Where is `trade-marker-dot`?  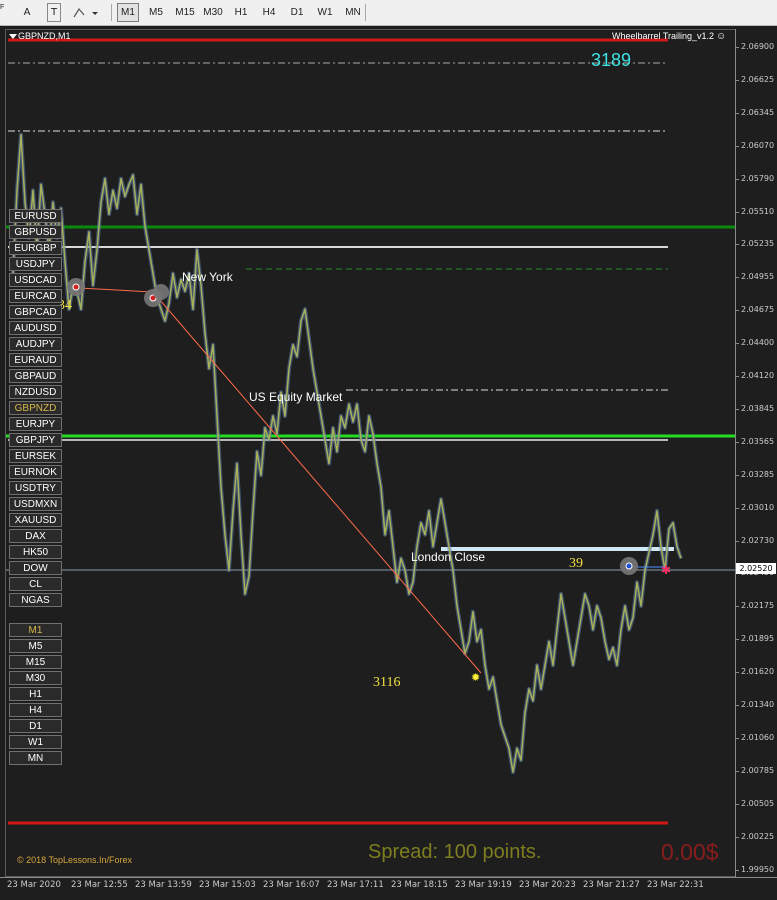 trade-marker-dot is located at coordinates (629, 566).